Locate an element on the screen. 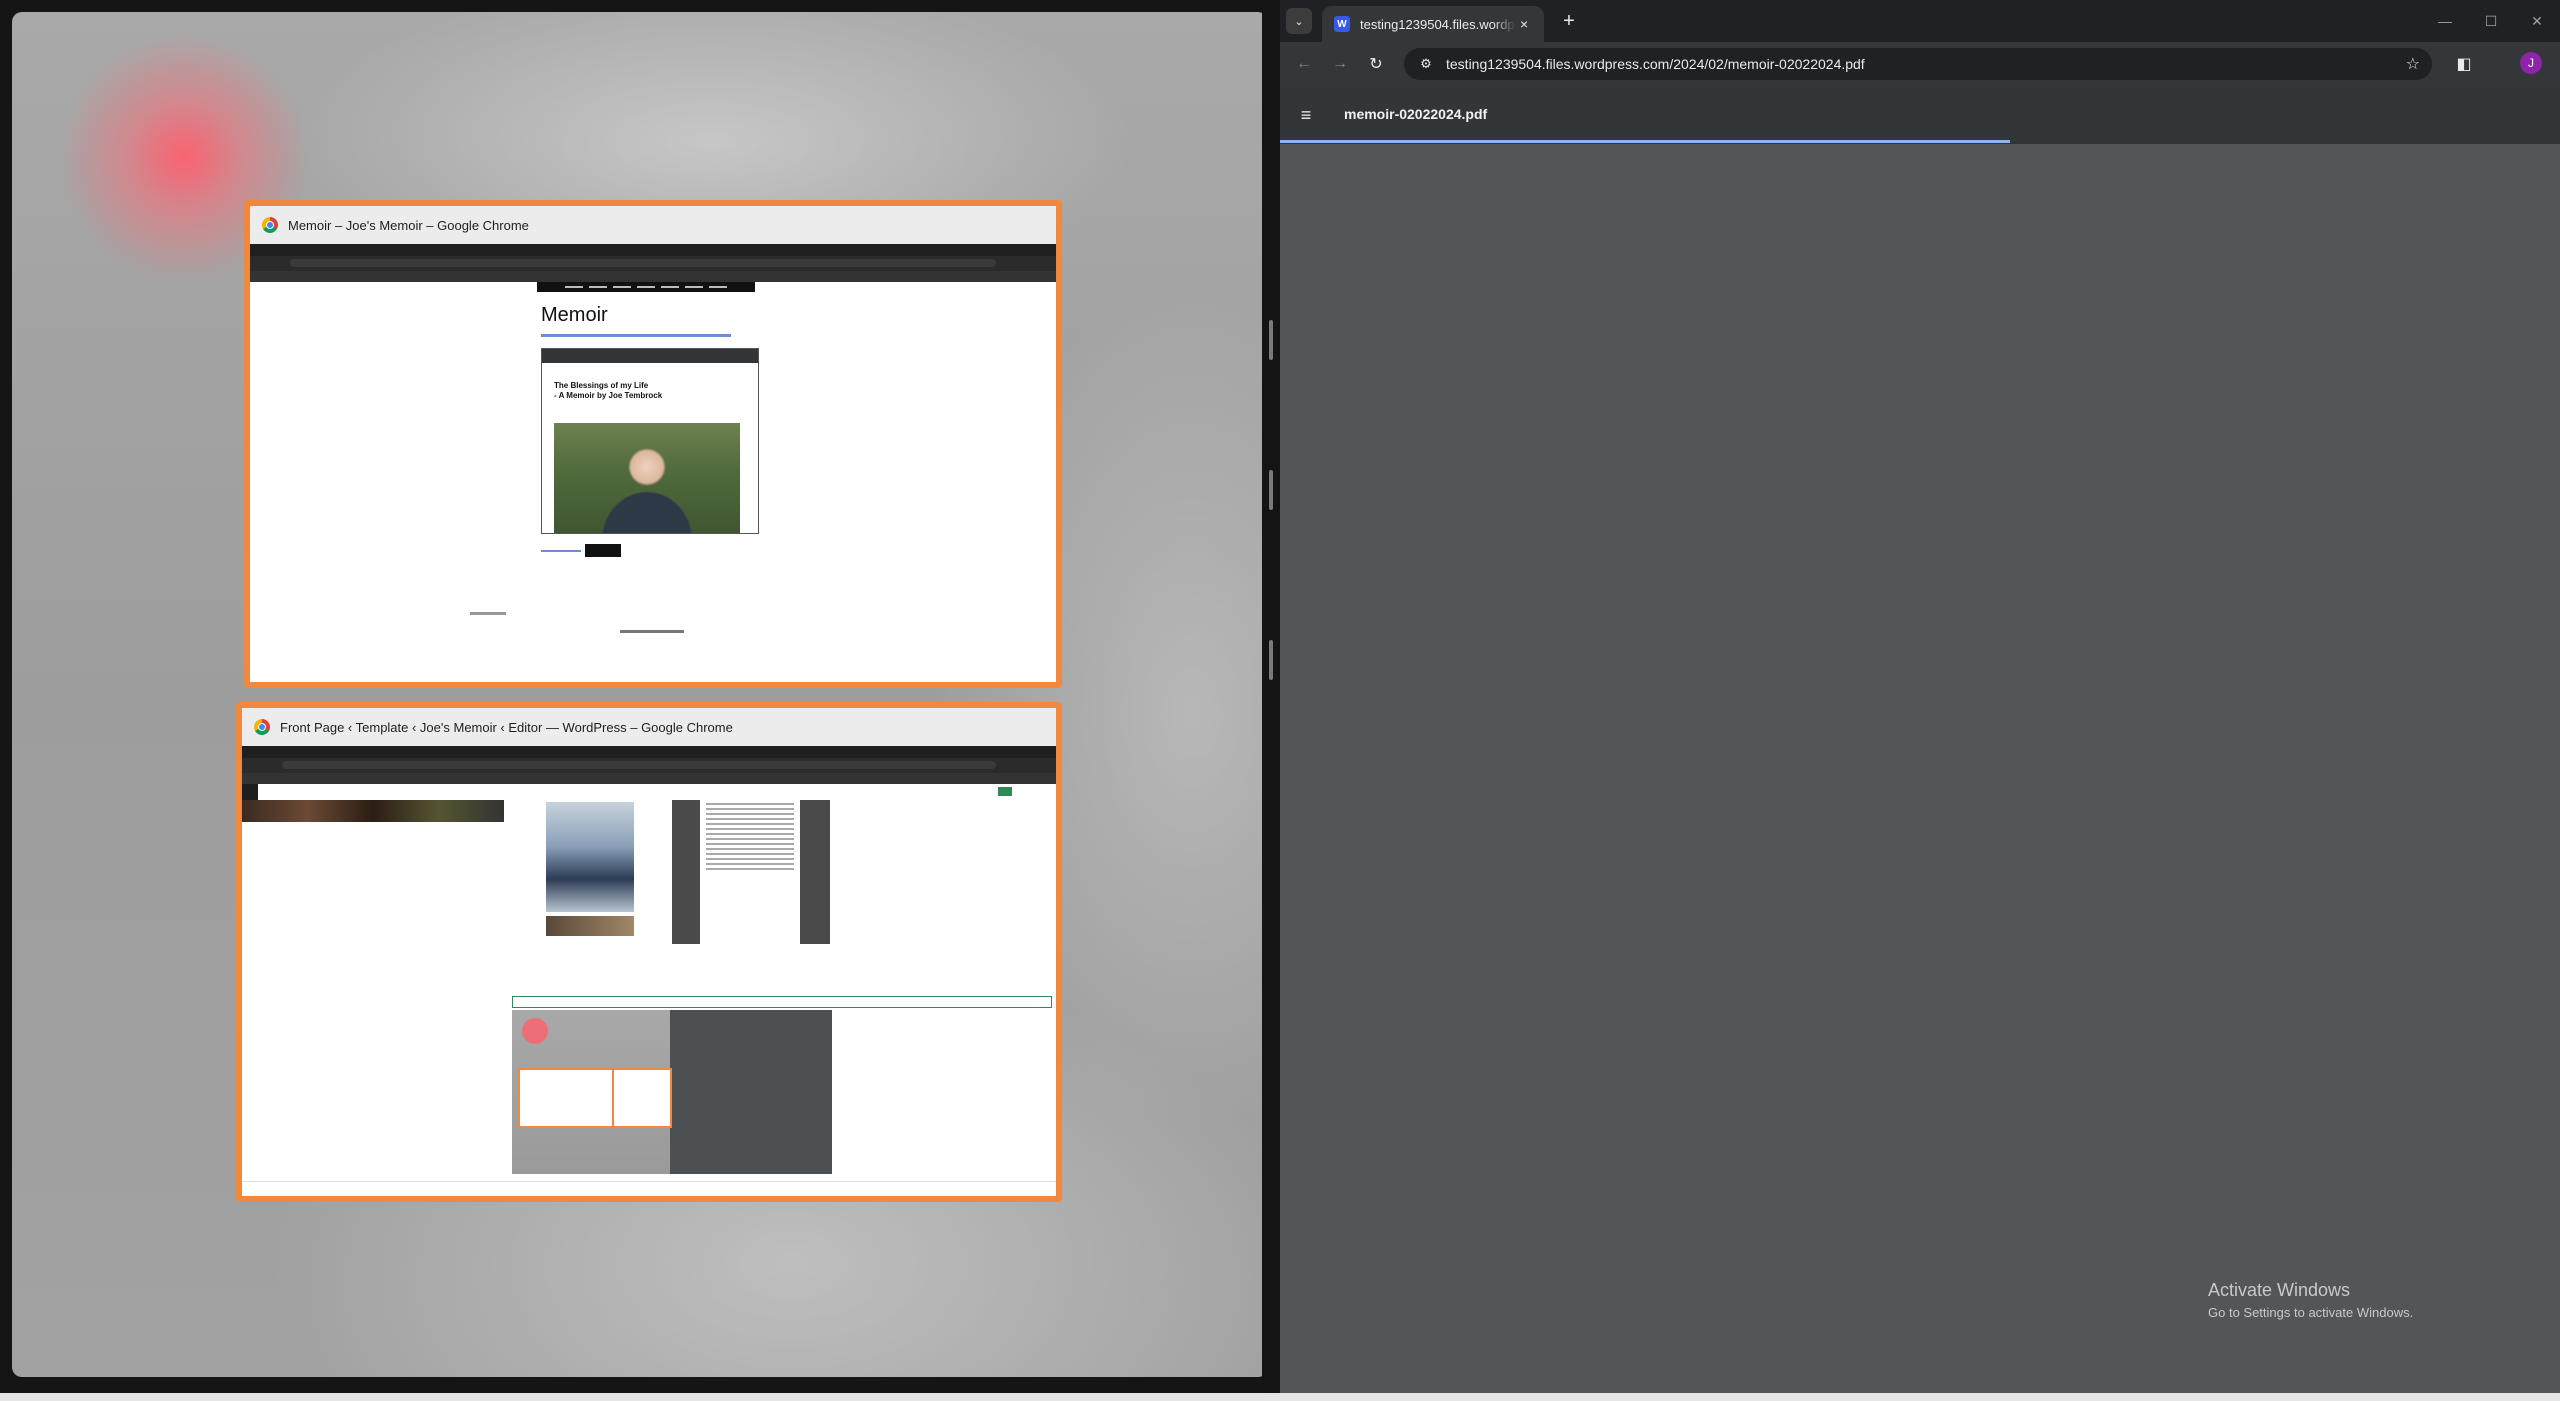 The width and height of the screenshot is (2560, 1401). window-controls: — ☐ ✕ is located at coordinates (2491, 21).